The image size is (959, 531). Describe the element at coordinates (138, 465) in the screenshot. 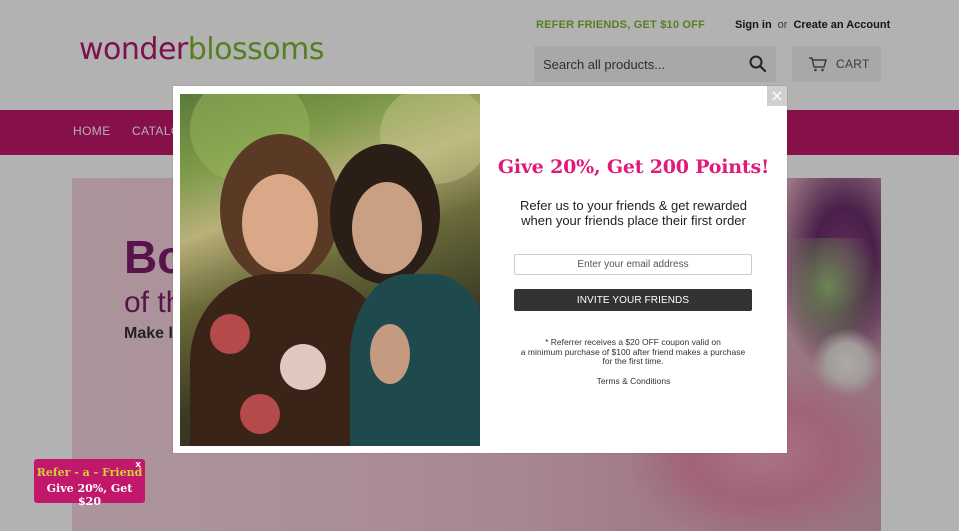

I see `badge-close-icon: x` at that location.